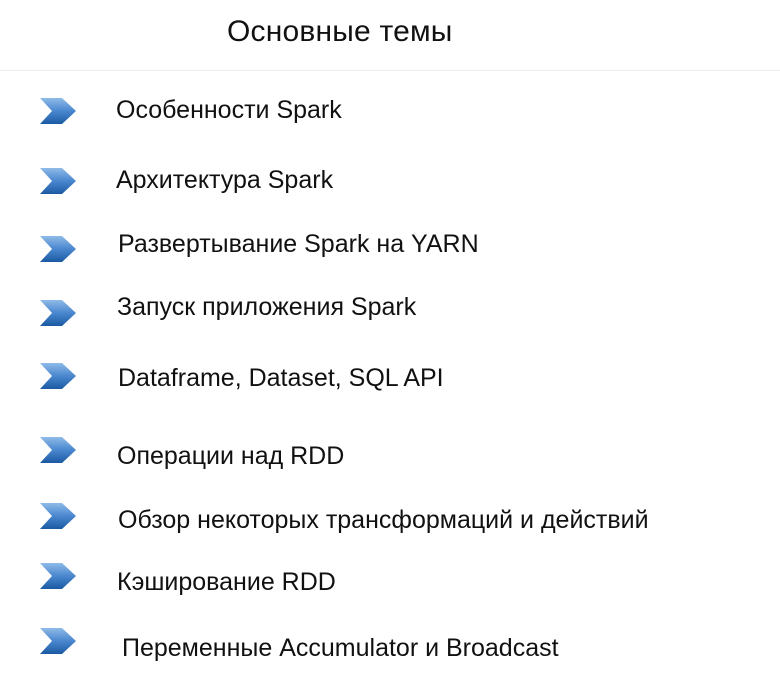  I want to click on list-item-label: Dataframe, Dataset, SQL API, so click(281, 378).